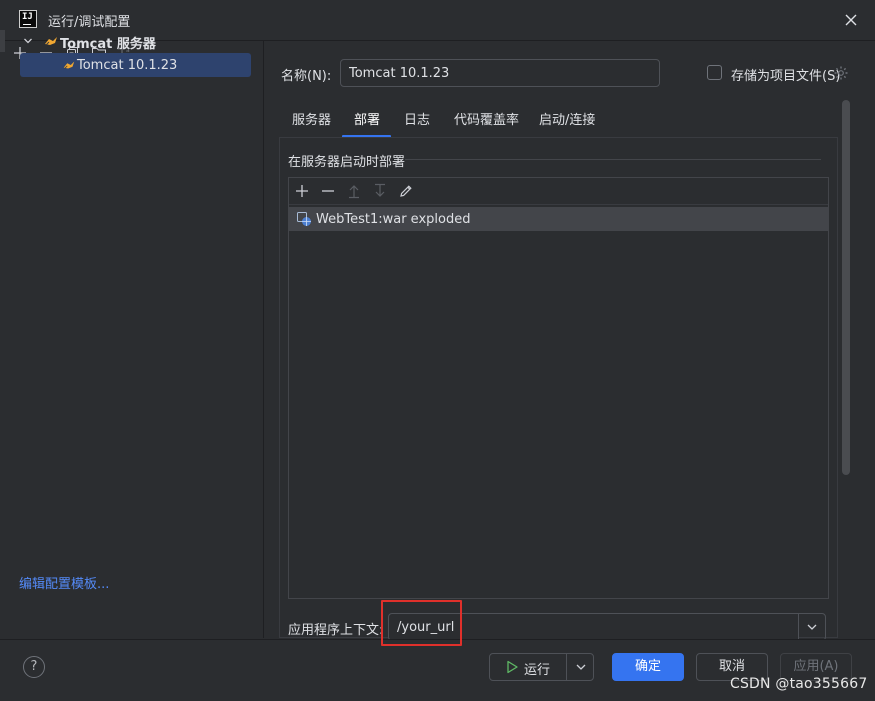 This screenshot has width=875, height=701. I want to click on remove-icon, so click(328, 191).